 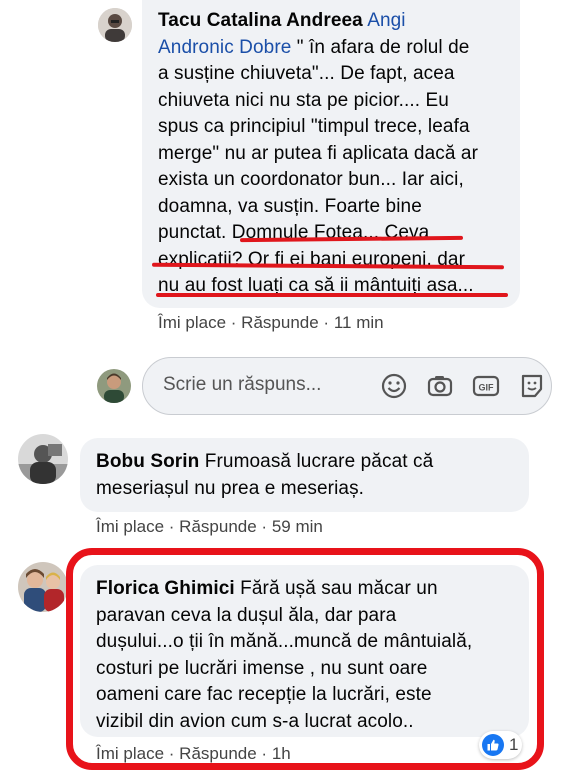 What do you see at coordinates (230, 488) in the screenshot?
I see `comment-line: meseriașul nu prea e meseriaș.` at bounding box center [230, 488].